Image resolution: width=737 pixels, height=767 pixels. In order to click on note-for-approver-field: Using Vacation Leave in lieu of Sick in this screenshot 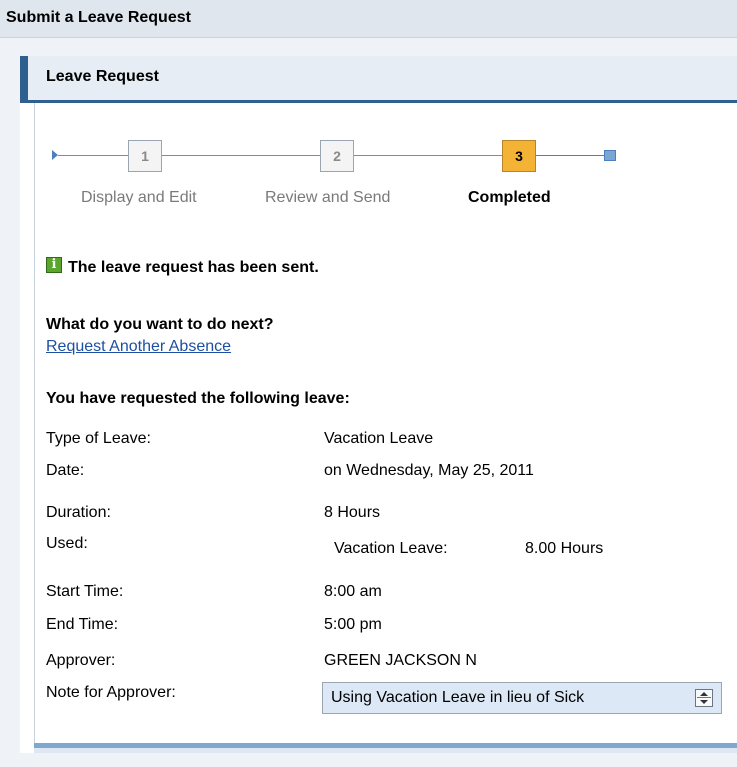, I will do `click(522, 698)`.